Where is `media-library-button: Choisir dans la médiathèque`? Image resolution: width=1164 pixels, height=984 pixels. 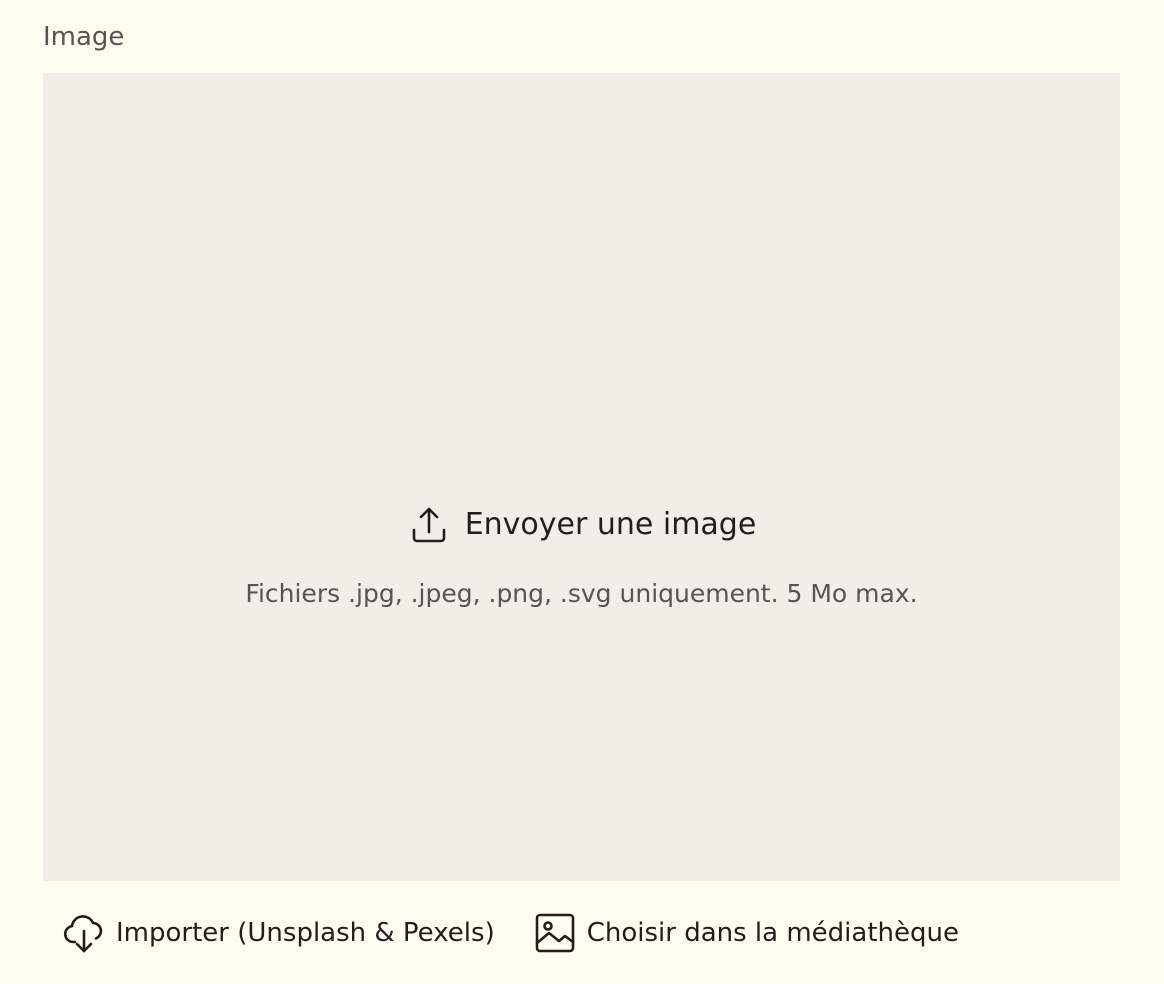
media-library-button: Choisir dans la médiathèque is located at coordinates (746, 933).